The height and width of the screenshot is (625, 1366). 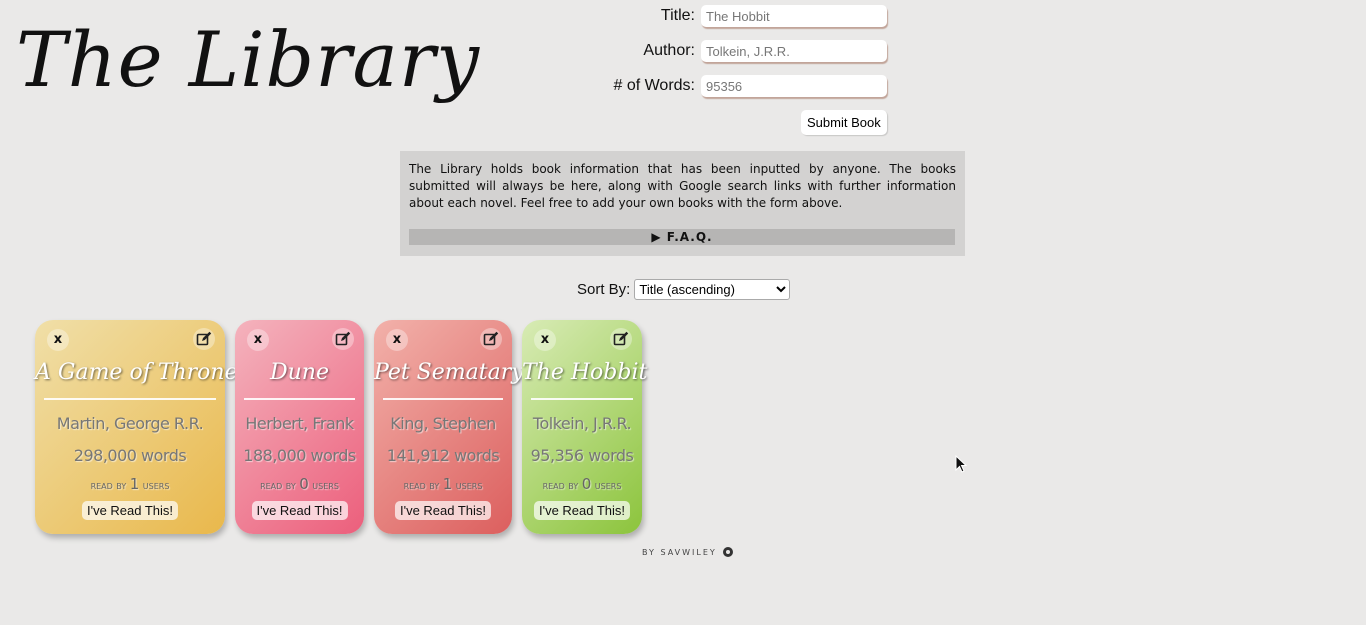 What do you see at coordinates (582, 423) in the screenshot?
I see `book-author: Tolkein, J.R.R.` at bounding box center [582, 423].